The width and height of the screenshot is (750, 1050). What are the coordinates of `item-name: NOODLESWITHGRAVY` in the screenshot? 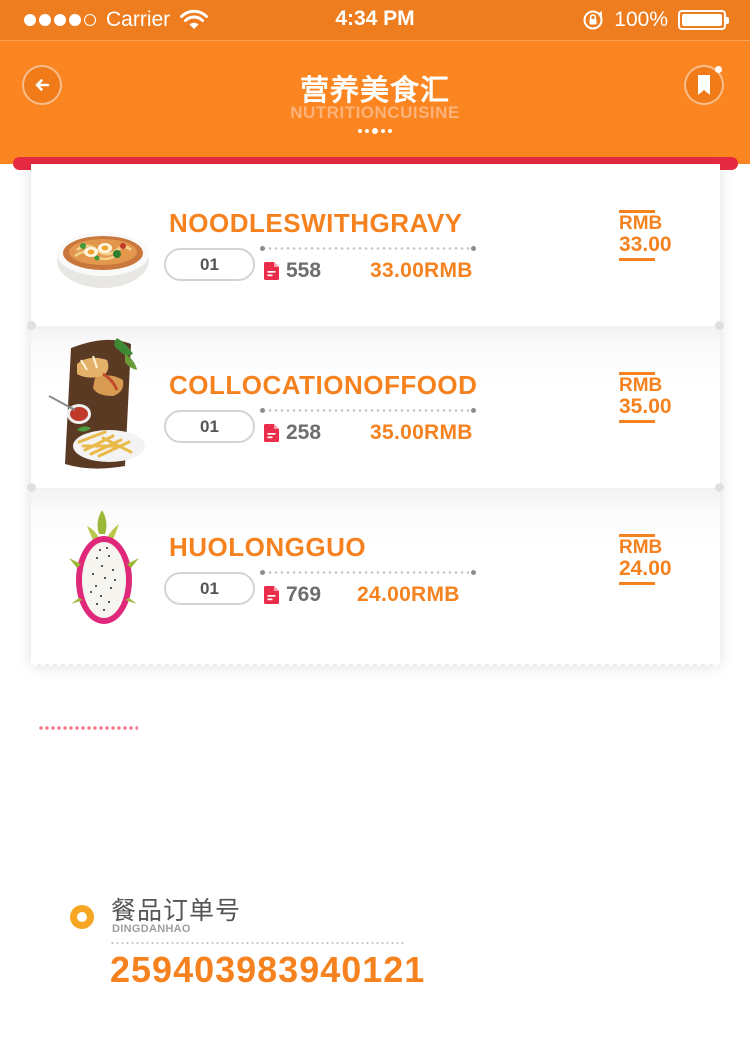 It's located at (316, 223).